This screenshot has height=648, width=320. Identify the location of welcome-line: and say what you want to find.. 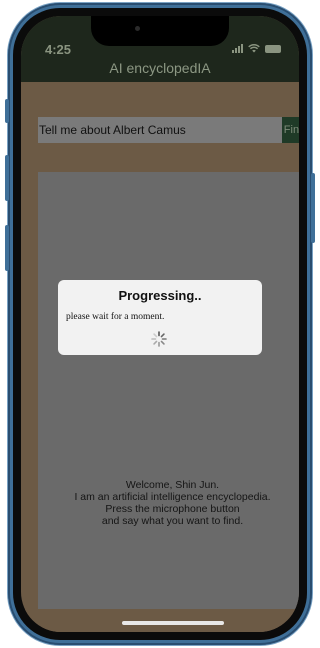
(172, 521).